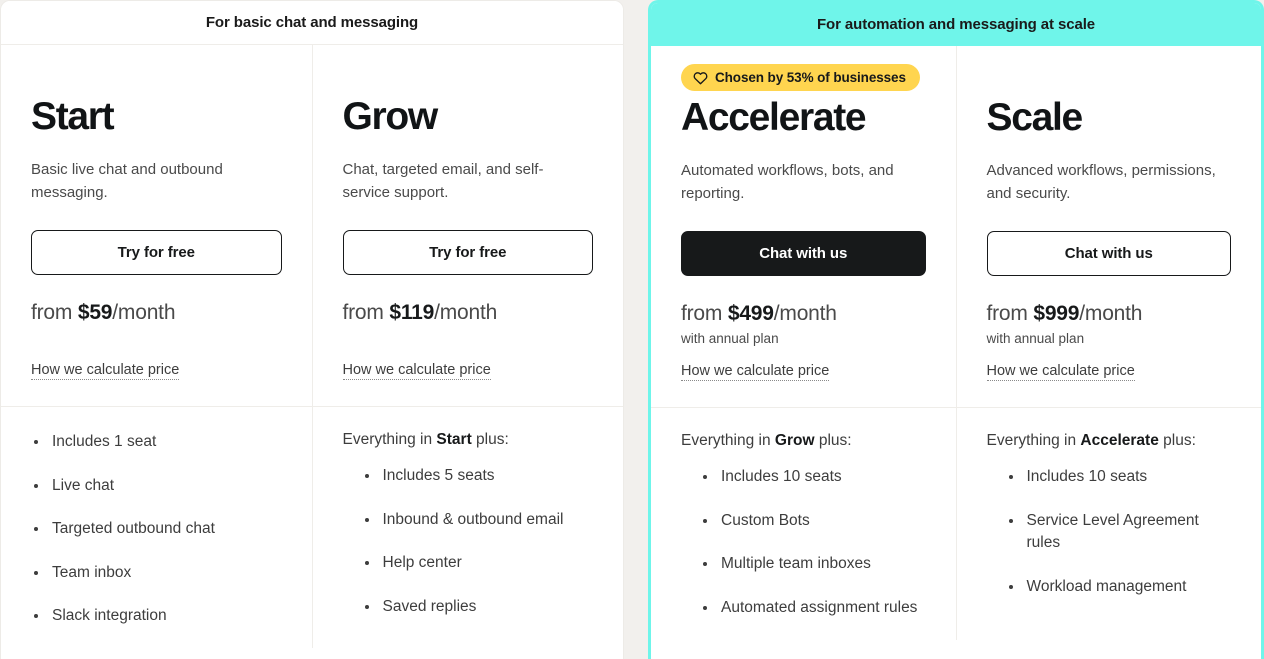 The width and height of the screenshot is (1264, 659). I want to click on badge-placeholder-grow, so click(468, 71).